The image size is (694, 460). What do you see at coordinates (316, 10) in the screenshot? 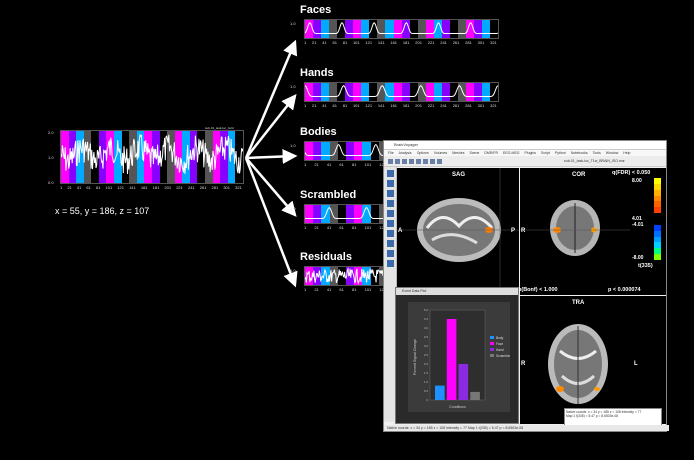
I see `panel-title: Faces` at bounding box center [316, 10].